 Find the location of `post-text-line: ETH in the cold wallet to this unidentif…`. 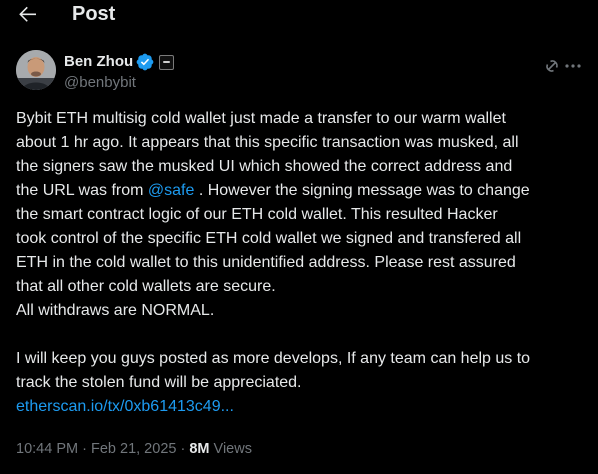

post-text-line: ETH in the cold wallet to this unidentif… is located at coordinates (266, 262).